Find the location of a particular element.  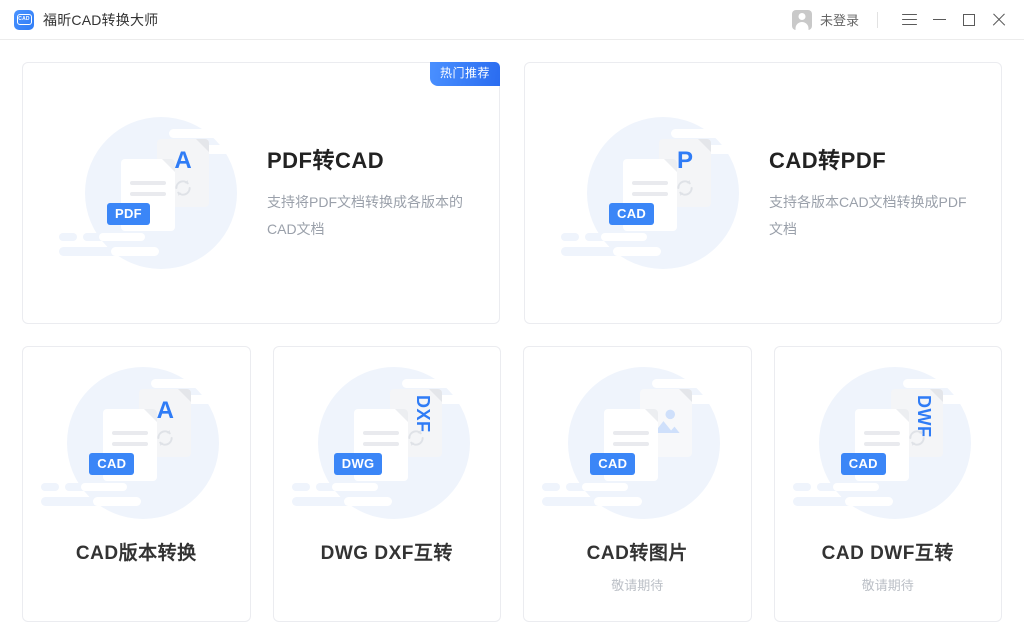

card-dwg-dxf-convert: DXF DWG DWG DXF互转 is located at coordinates (386, 484).